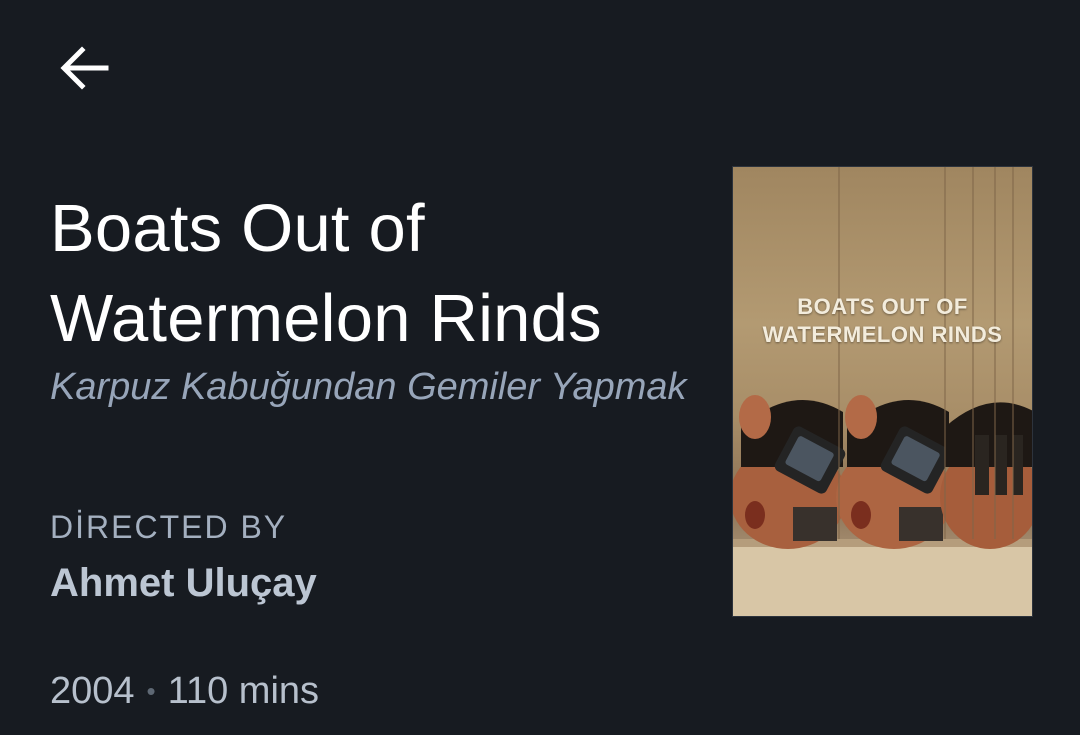 This screenshot has height=735, width=1080. Describe the element at coordinates (243, 691) in the screenshot. I see `runtime: 110 mins` at that location.